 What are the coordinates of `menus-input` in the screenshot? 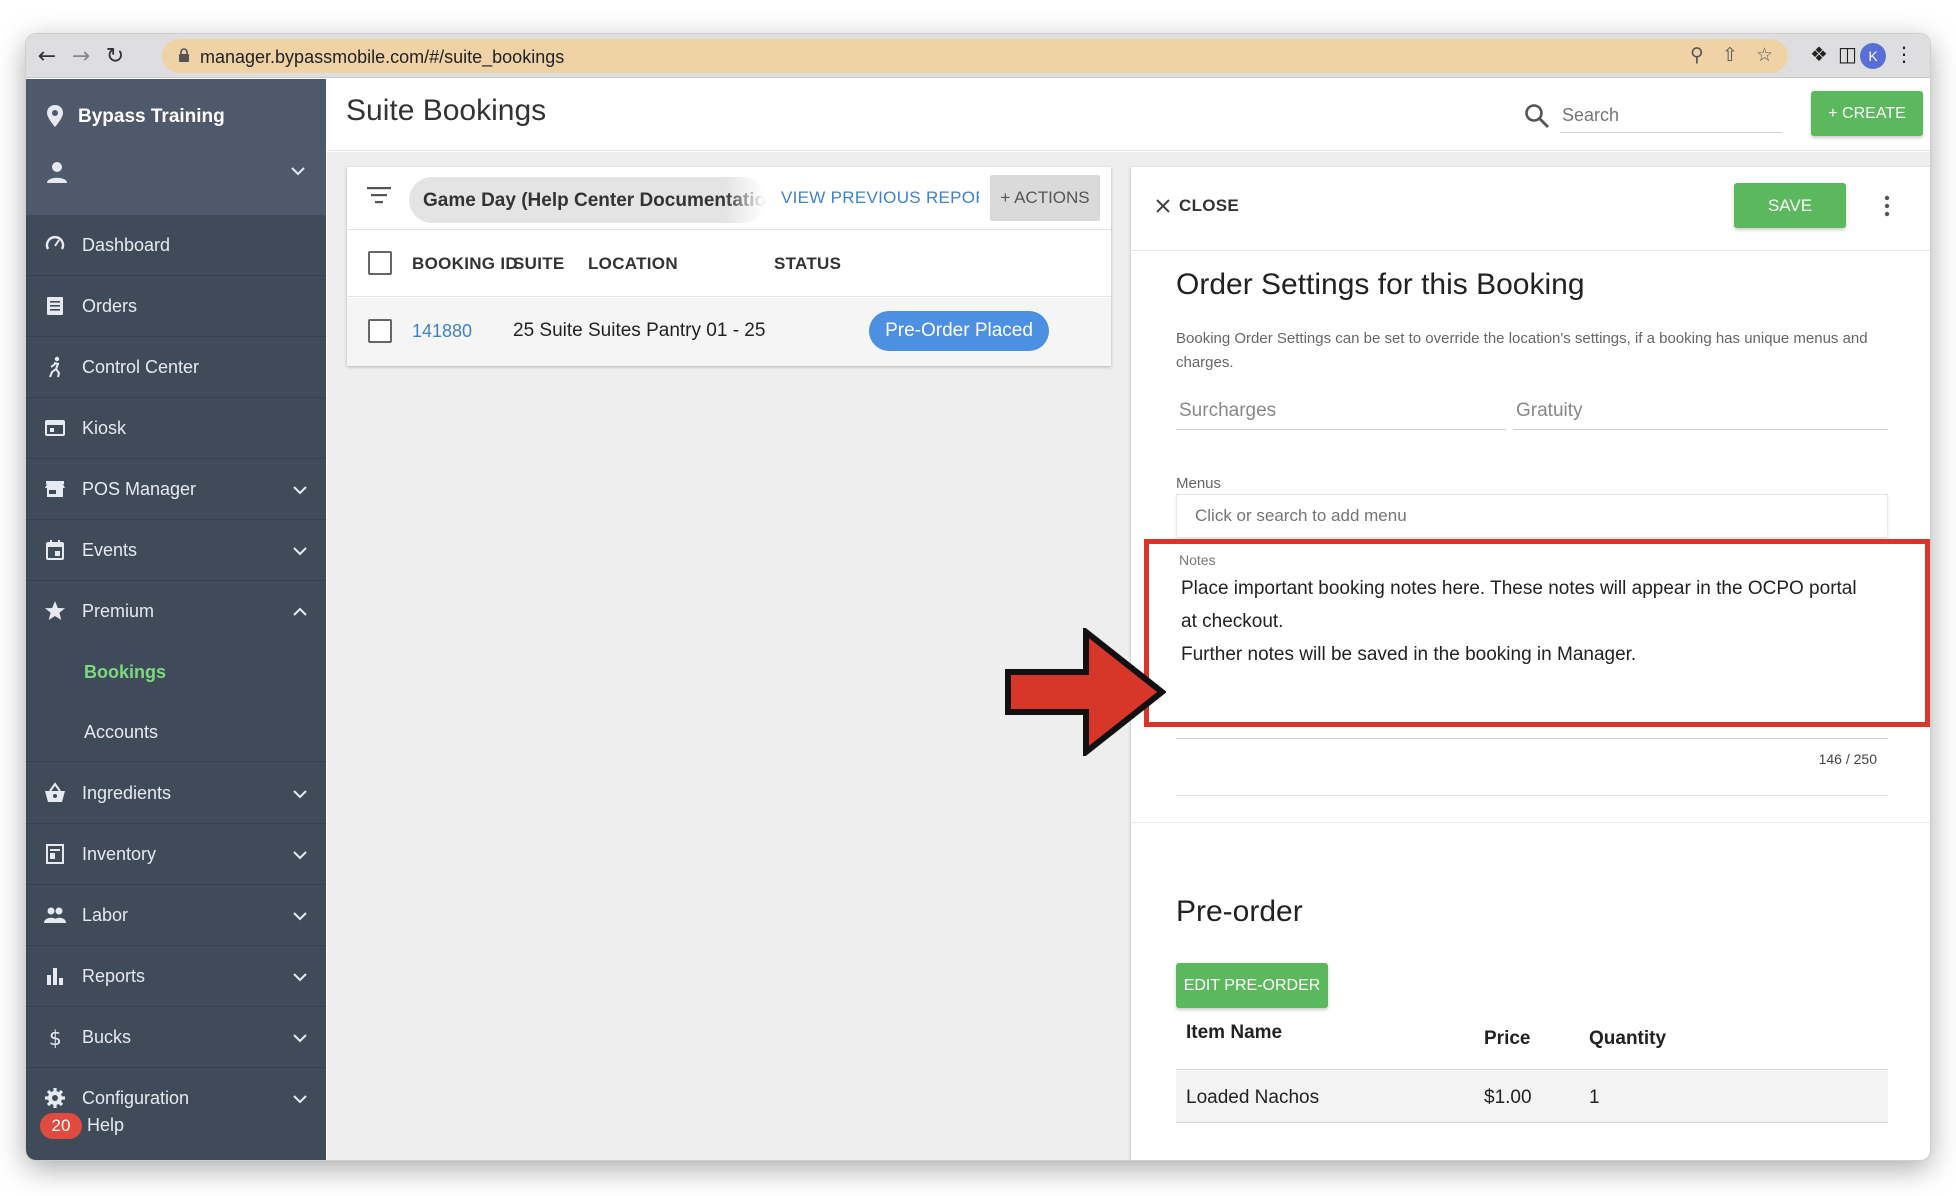 It's located at (1532, 516).